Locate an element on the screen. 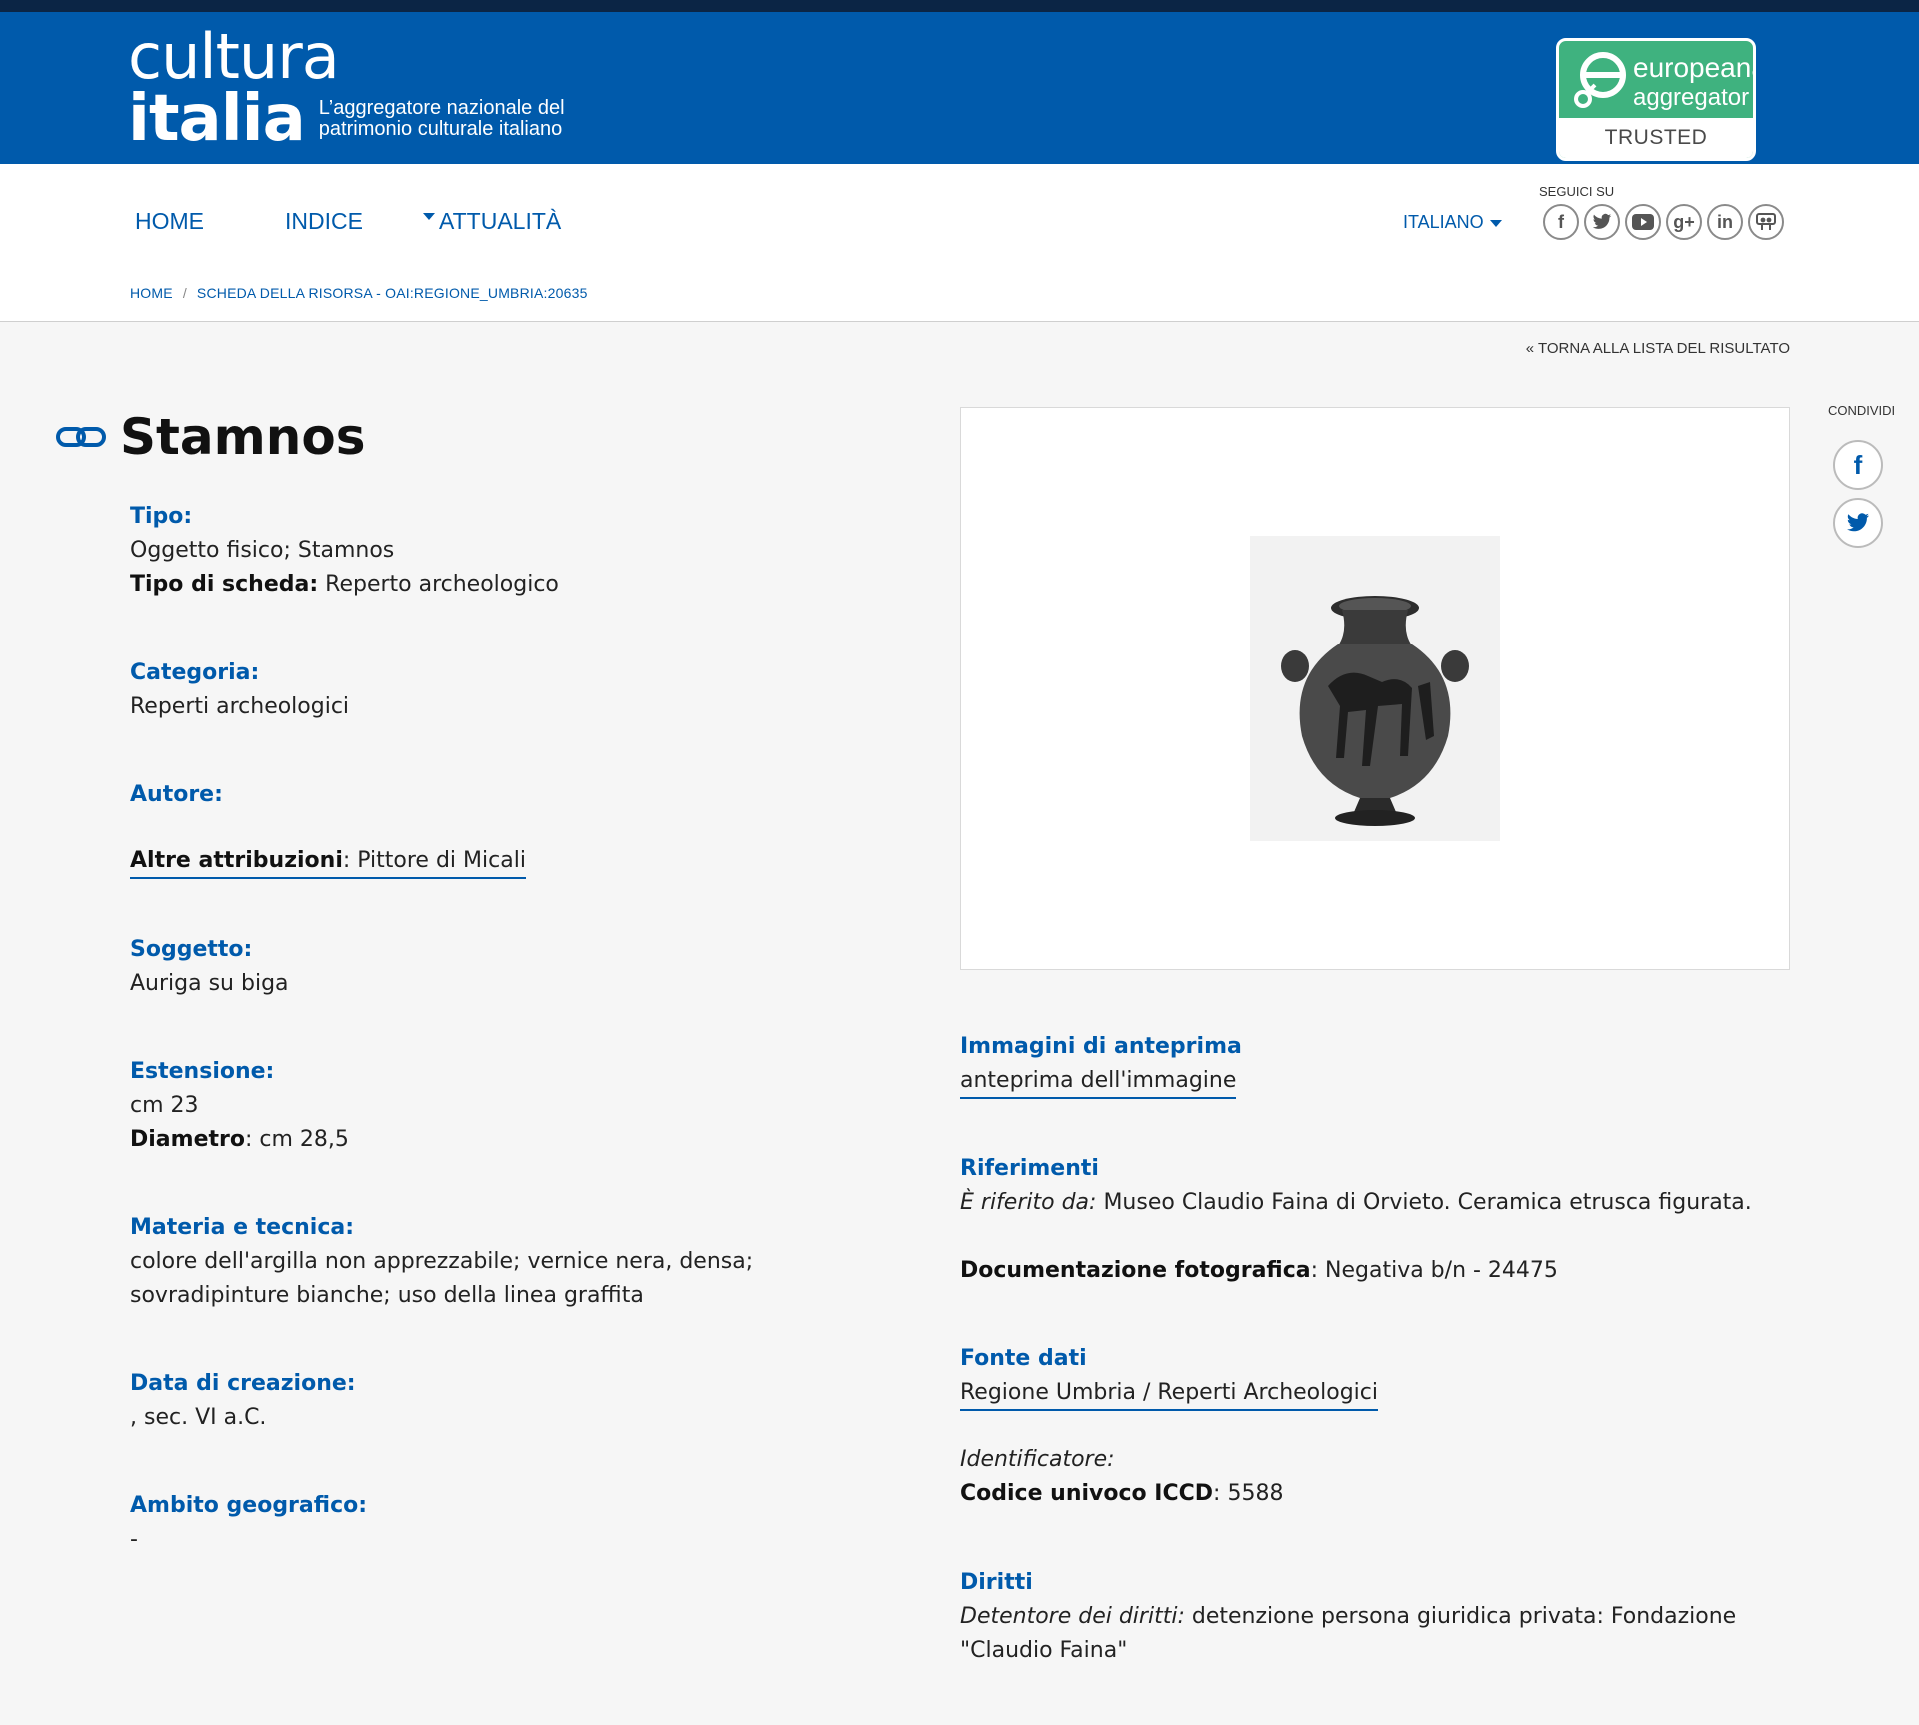 This screenshot has width=1919, height=1725. field-value: - is located at coordinates (134, 1539).